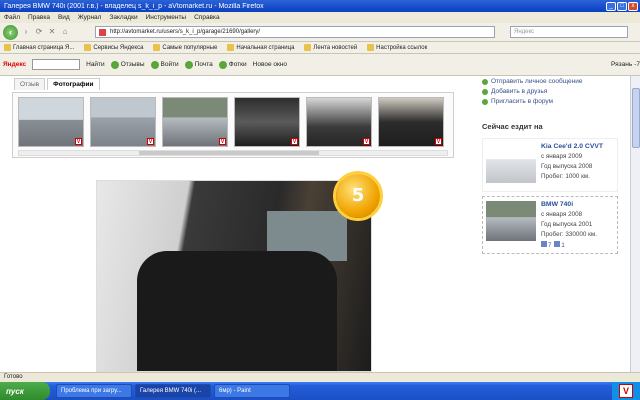 This screenshot has height=400, width=640. I want to click on login-icon, so click(154, 64).